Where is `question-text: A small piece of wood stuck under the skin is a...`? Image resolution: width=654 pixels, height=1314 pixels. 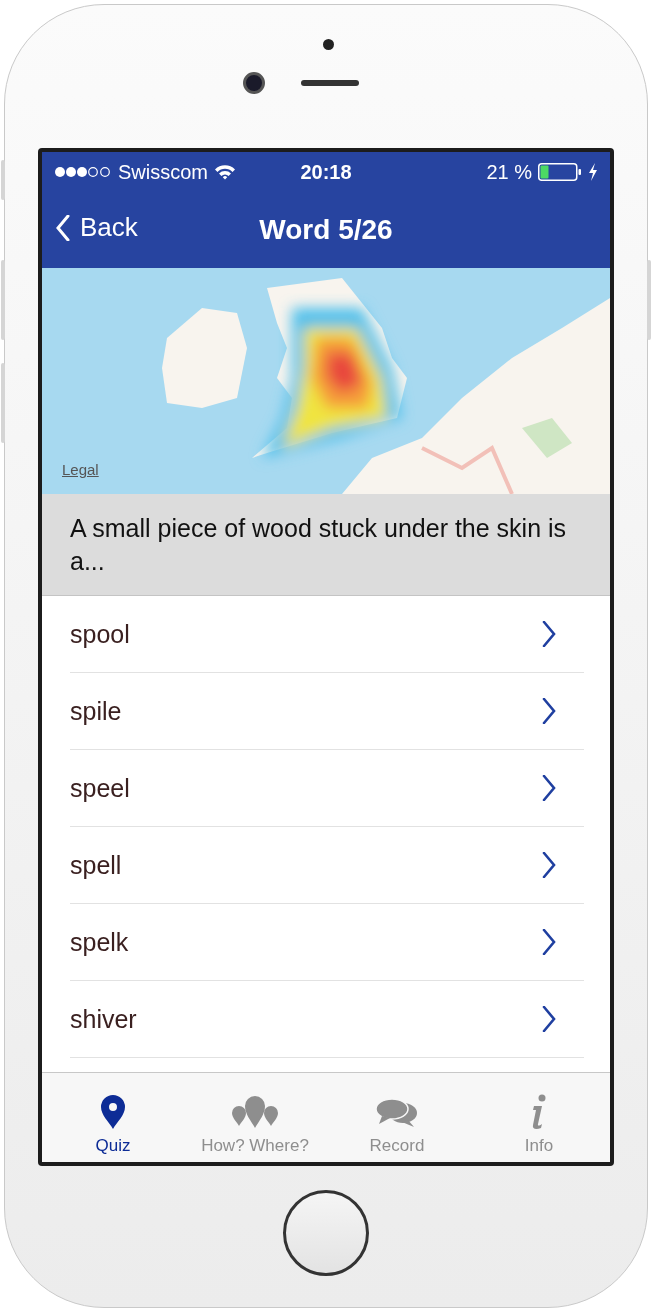
question-text: A small piece of wood stuck under the skin is a... is located at coordinates (326, 545).